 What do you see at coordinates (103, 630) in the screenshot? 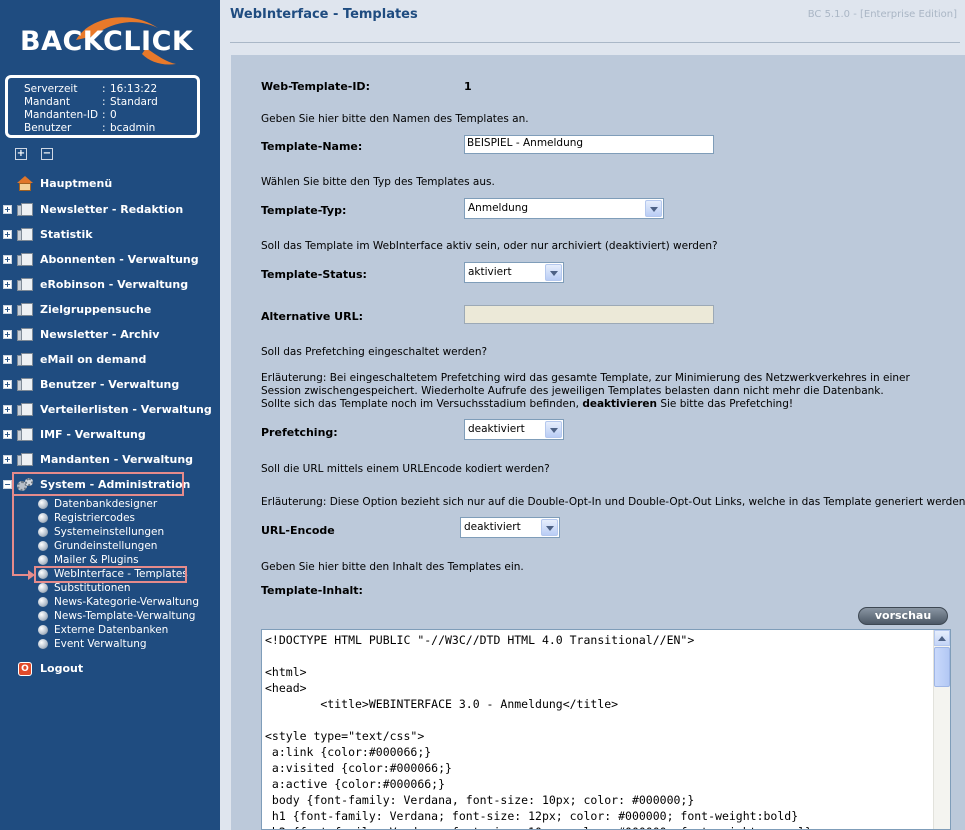
I see `submenu-item-externe-datenbanken: Externe Datenbanken` at bounding box center [103, 630].